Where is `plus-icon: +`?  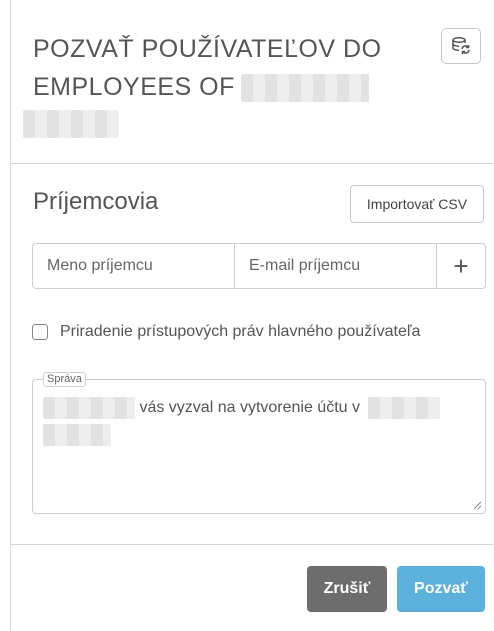
plus-icon: + is located at coordinates (461, 265).